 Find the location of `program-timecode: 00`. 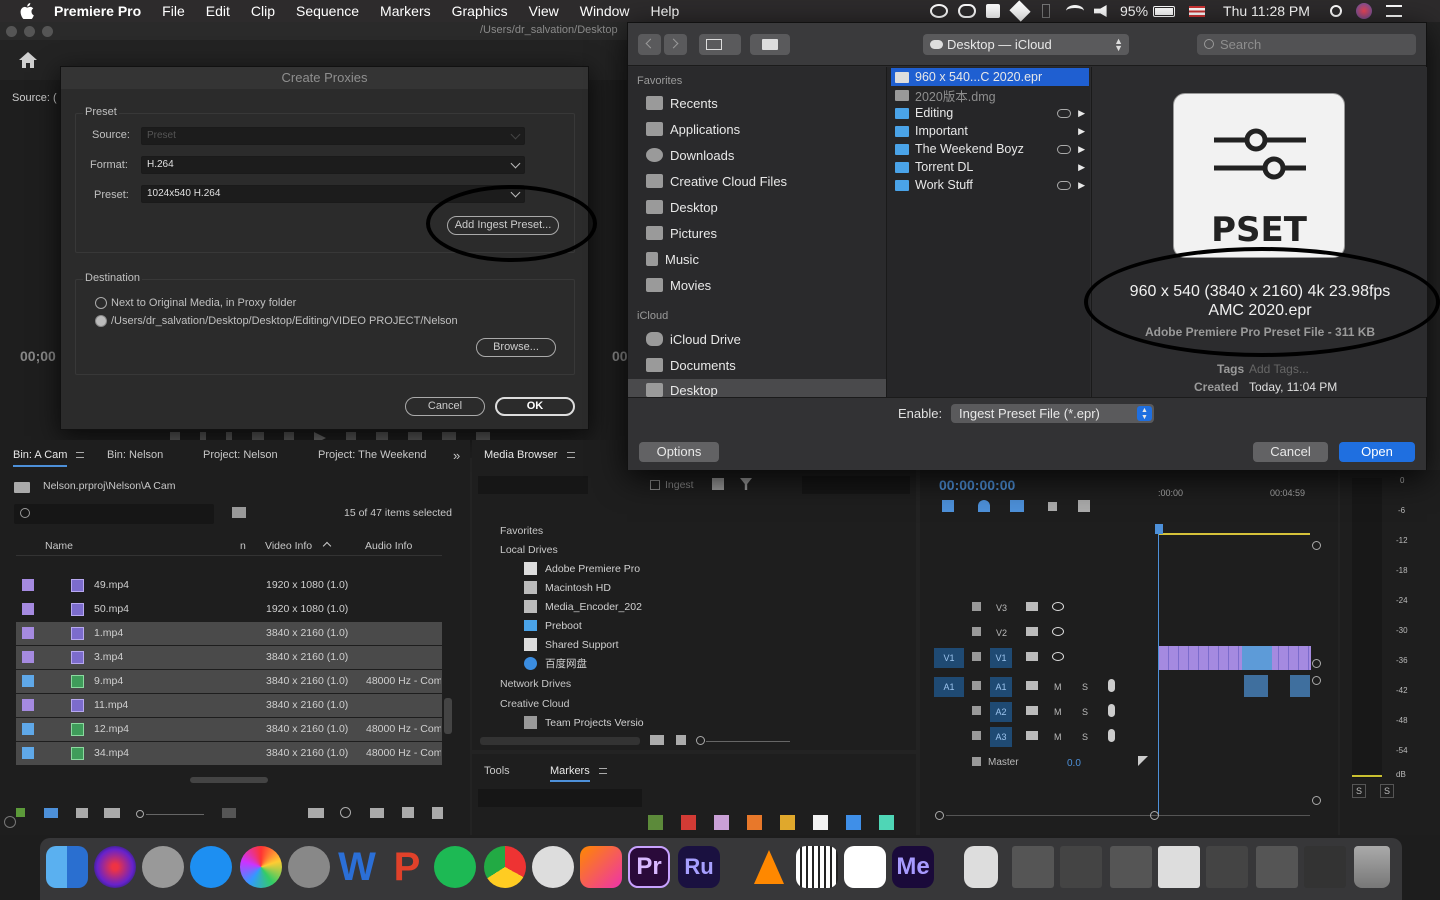

program-timecode: 00 is located at coordinates (620, 356).